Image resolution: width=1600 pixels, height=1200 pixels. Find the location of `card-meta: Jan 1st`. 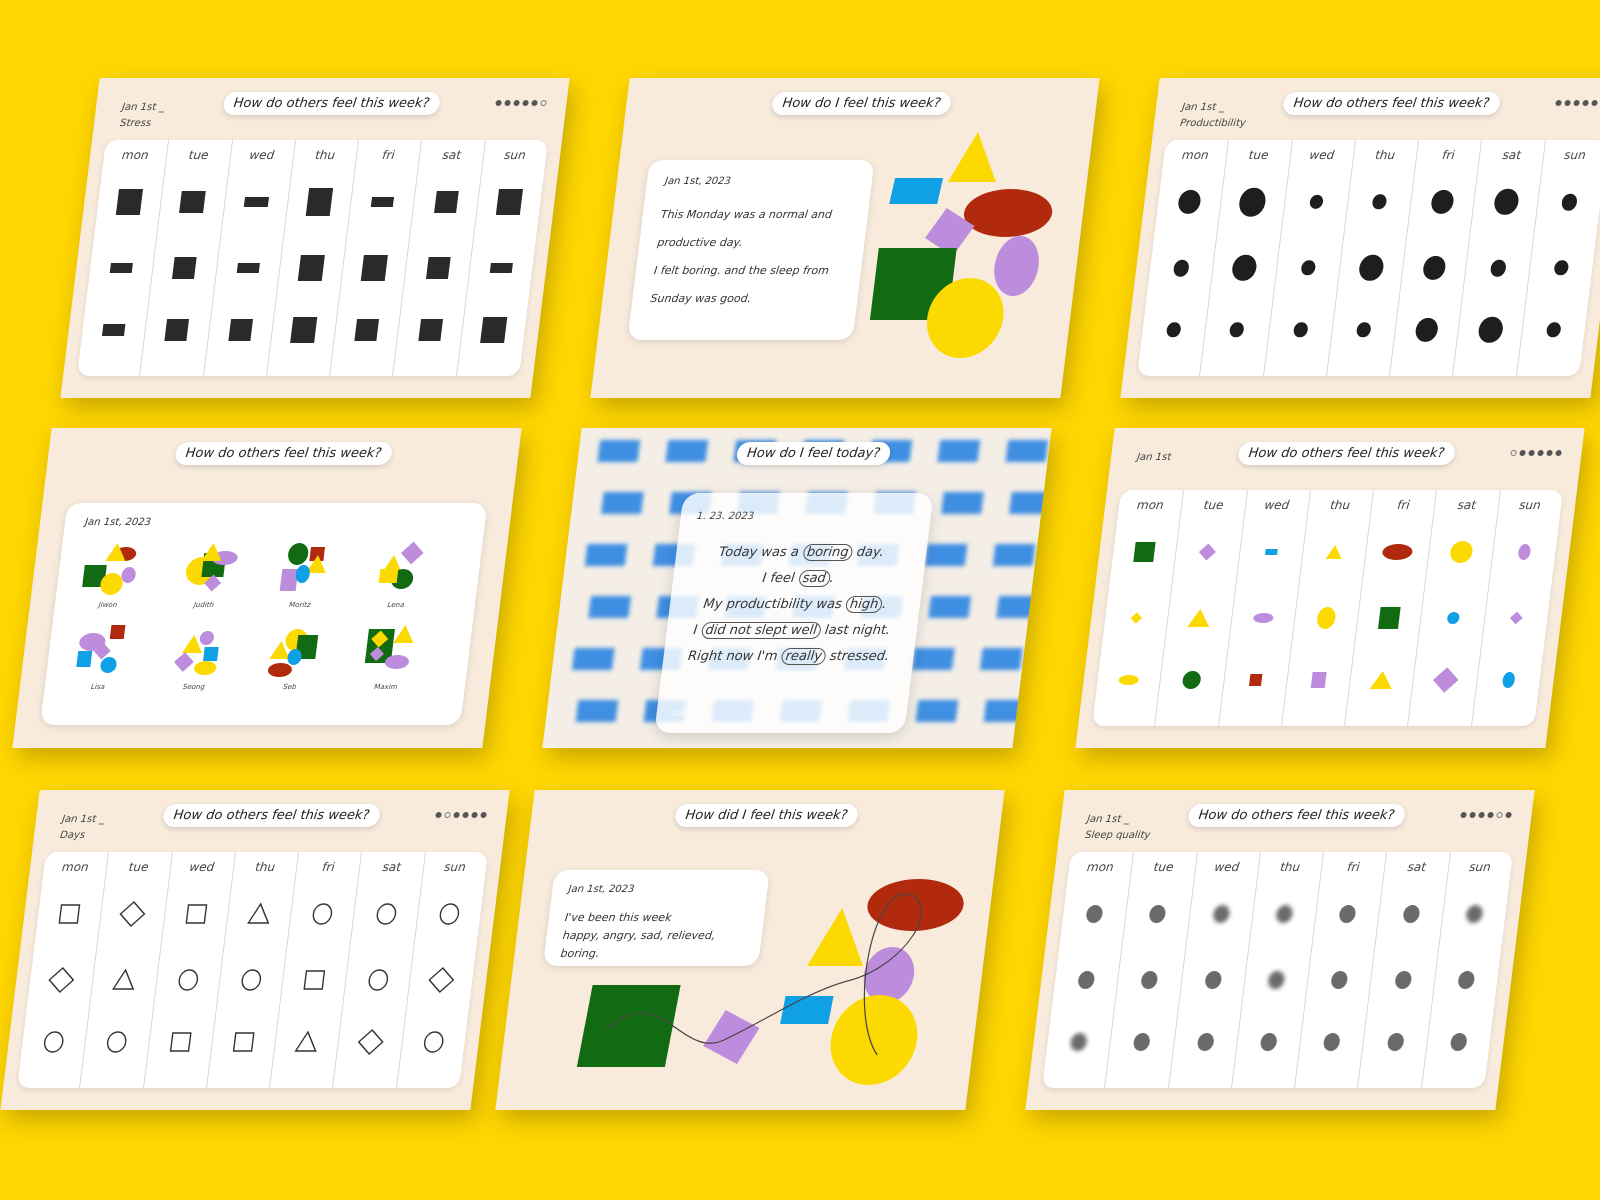

card-meta: Jan 1st is located at coordinates (1154, 458).